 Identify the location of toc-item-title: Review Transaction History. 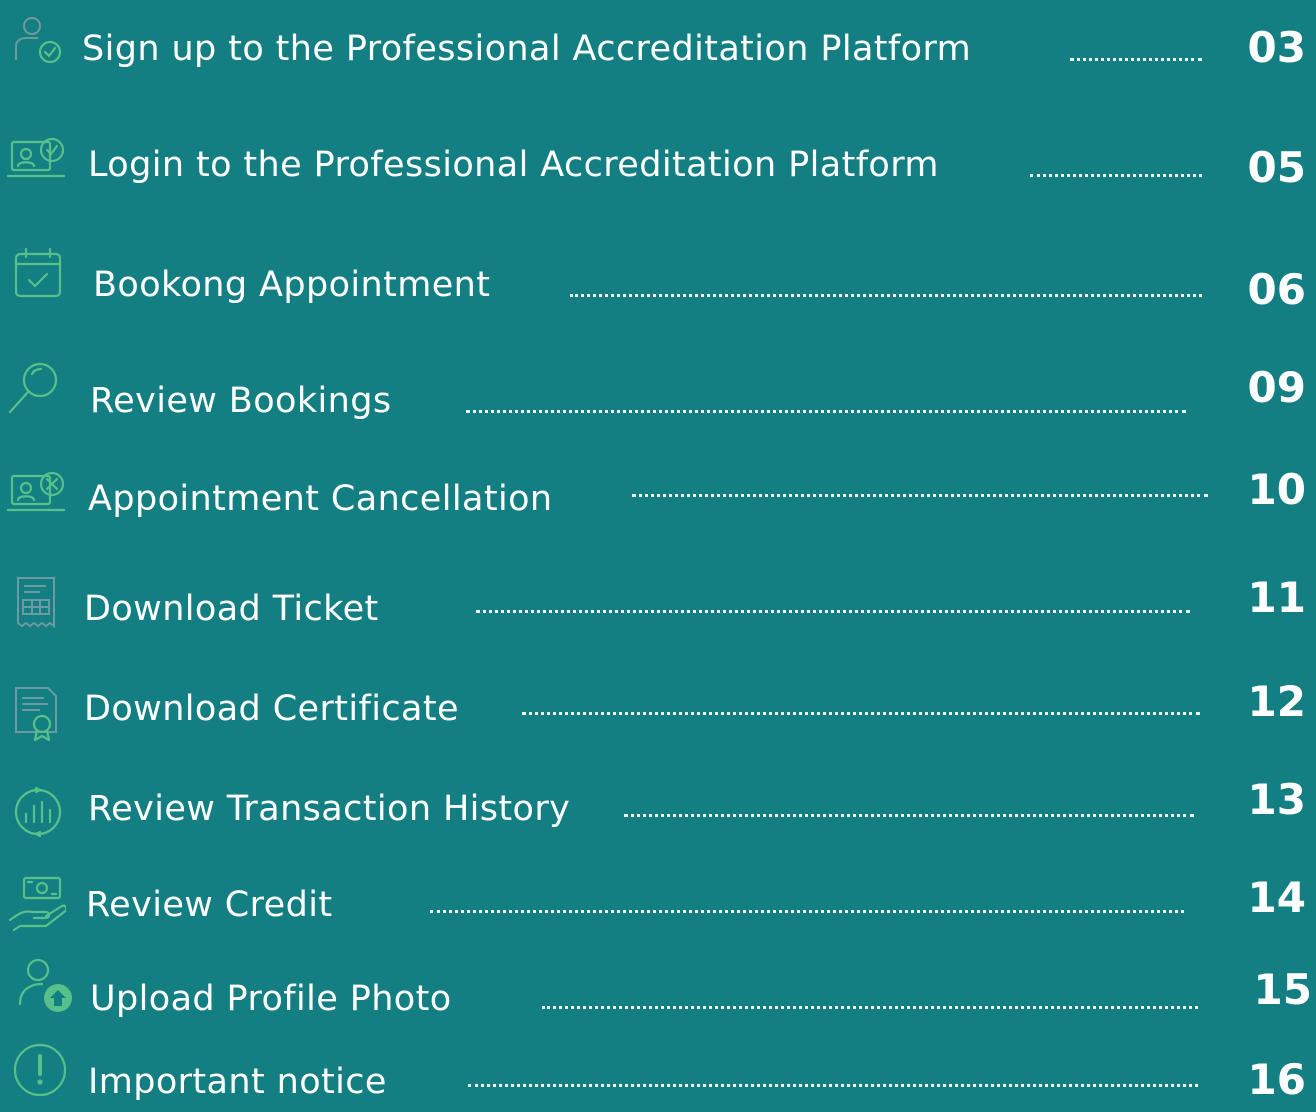
(329, 809).